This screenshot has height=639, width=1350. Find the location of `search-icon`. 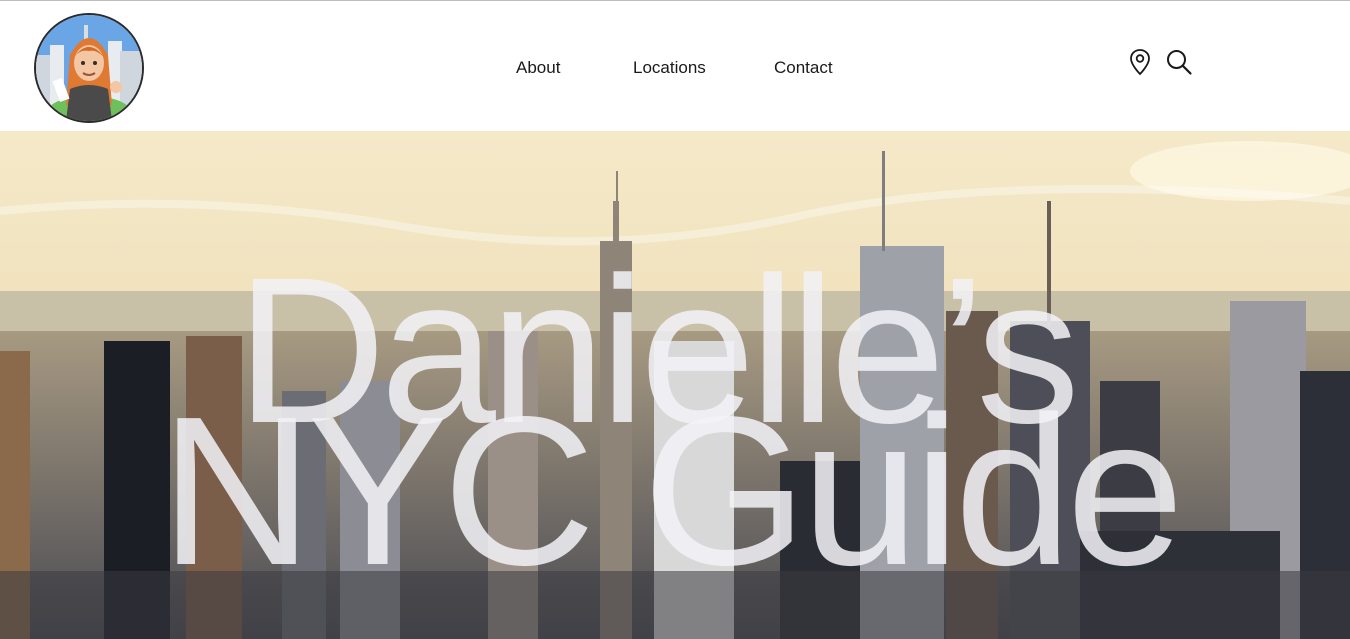

search-icon is located at coordinates (1178, 62).